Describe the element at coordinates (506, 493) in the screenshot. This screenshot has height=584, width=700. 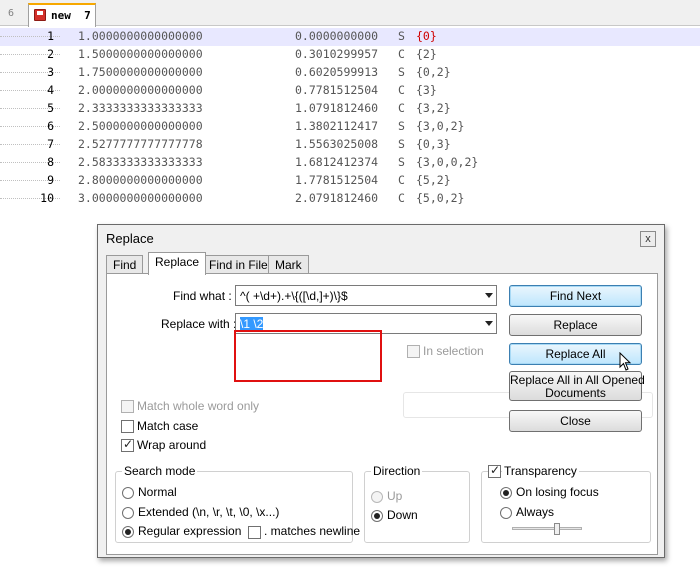
I see `on-losing-focus-radio` at that location.